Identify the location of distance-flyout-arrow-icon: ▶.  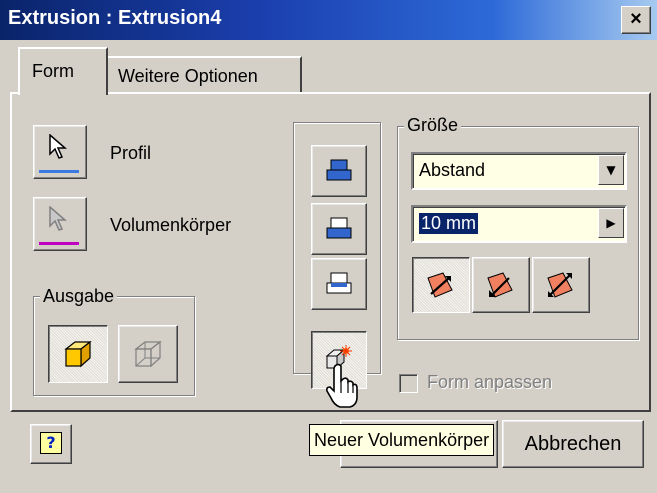
(611, 223).